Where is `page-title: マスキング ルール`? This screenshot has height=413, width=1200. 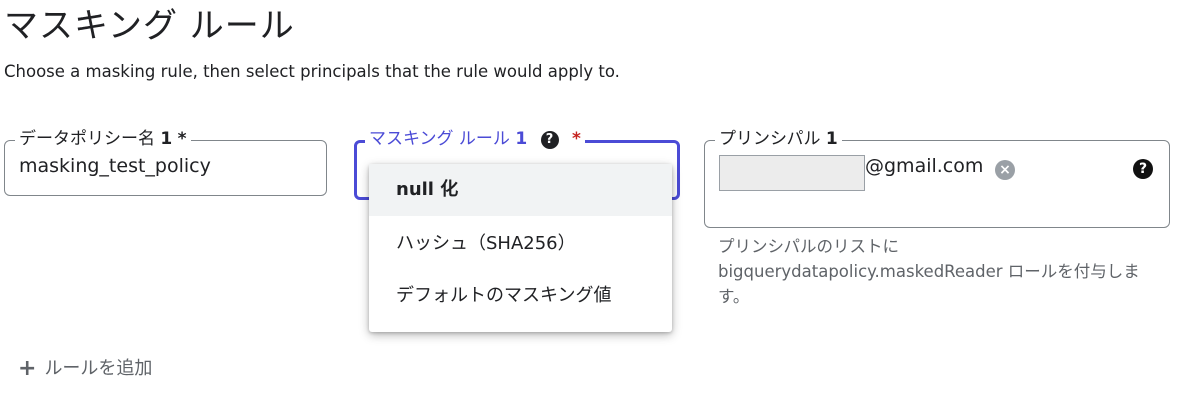 page-title: マスキング ルール is located at coordinates (149, 26).